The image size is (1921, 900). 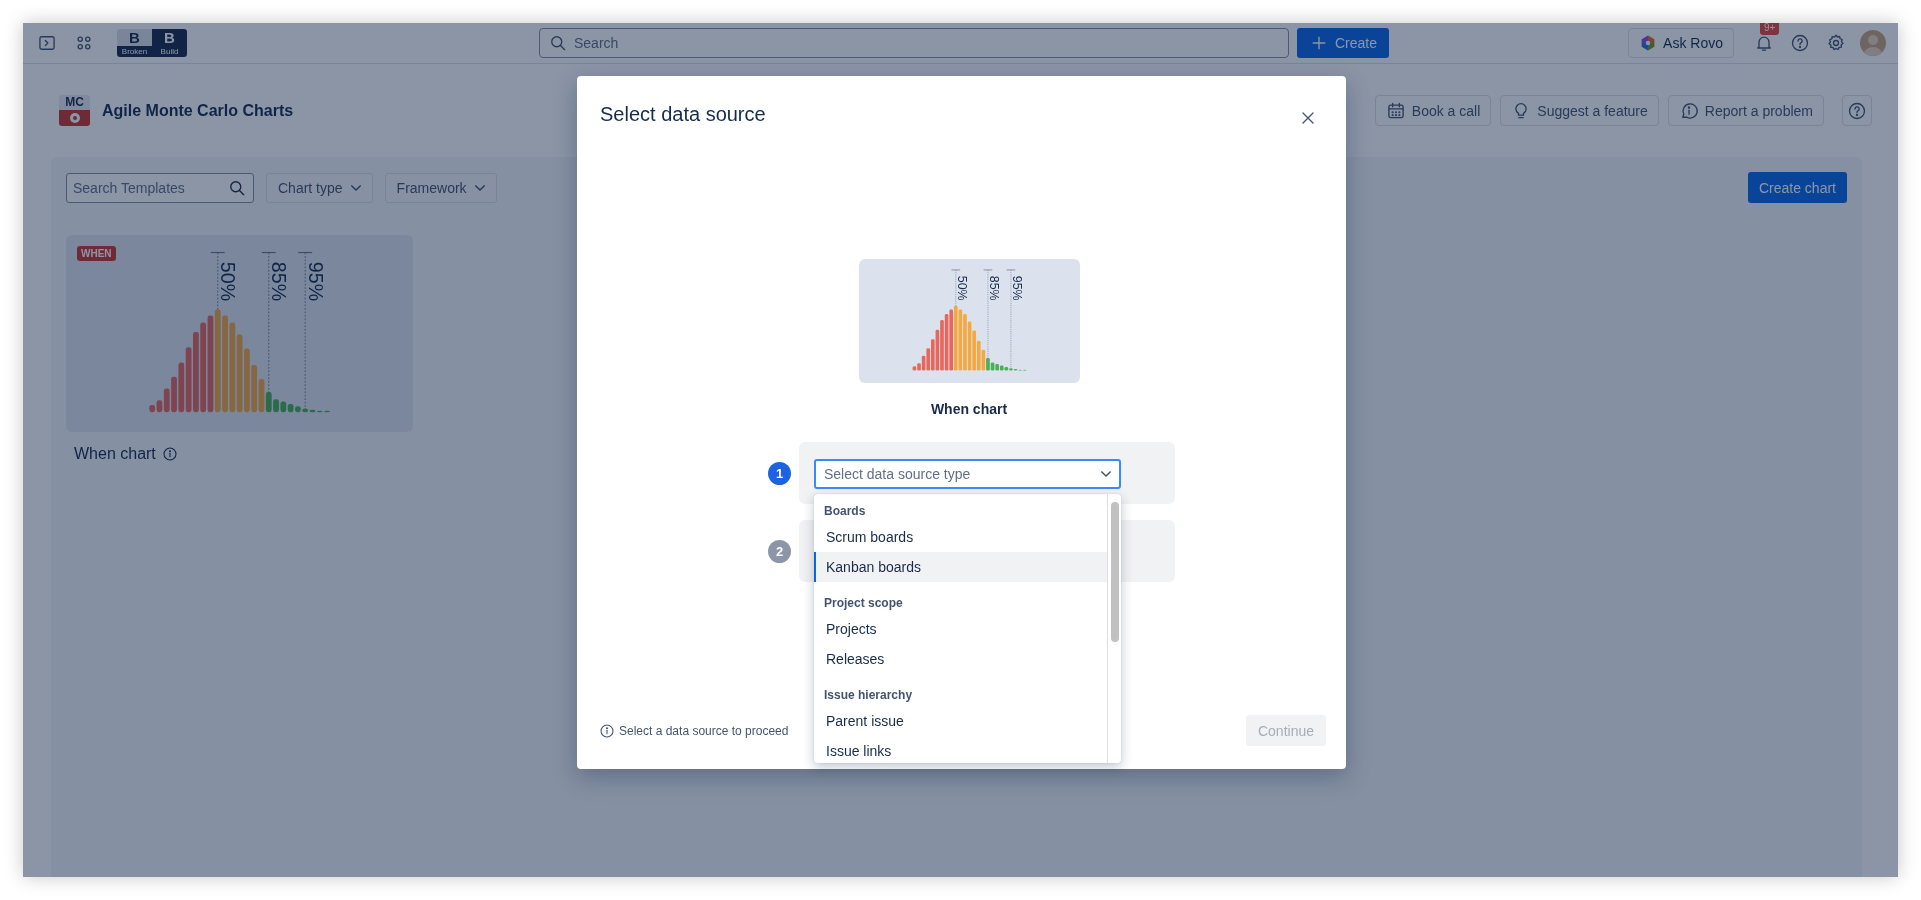 What do you see at coordinates (845, 511) in the screenshot?
I see `group-header: Boards` at bounding box center [845, 511].